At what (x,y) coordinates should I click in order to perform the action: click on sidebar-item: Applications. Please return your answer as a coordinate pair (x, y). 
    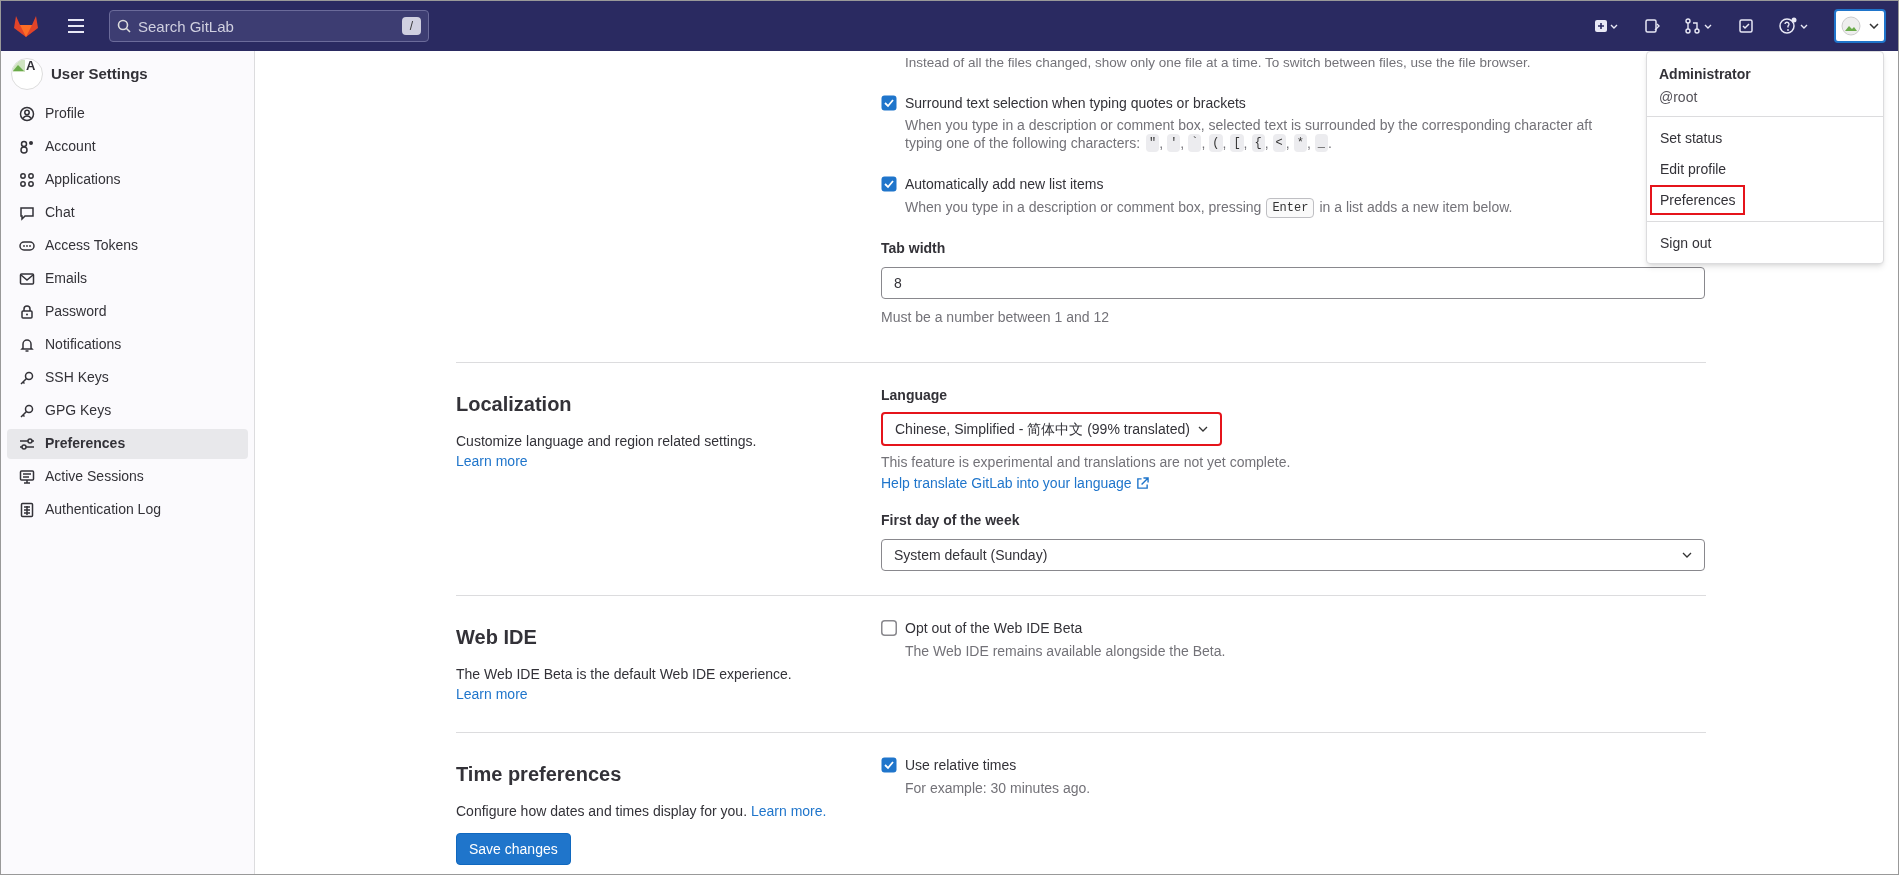
    Looking at the image, I should click on (127, 179).